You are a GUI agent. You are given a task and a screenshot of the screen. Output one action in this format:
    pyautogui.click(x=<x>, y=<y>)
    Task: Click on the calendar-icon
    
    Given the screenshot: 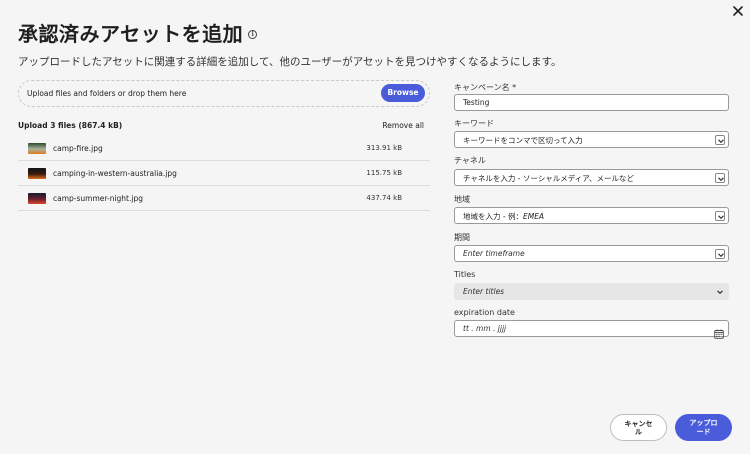 What is the action you would take?
    pyautogui.click(x=719, y=333)
    